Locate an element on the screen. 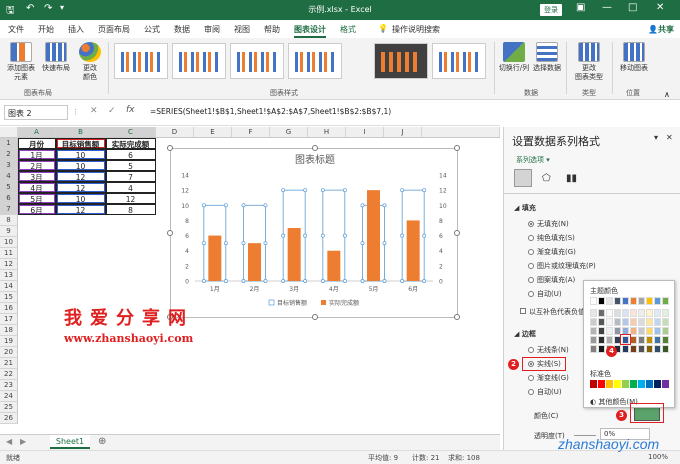 This screenshot has height=464, width=680. cell-A3: 2月 is located at coordinates (36, 165).